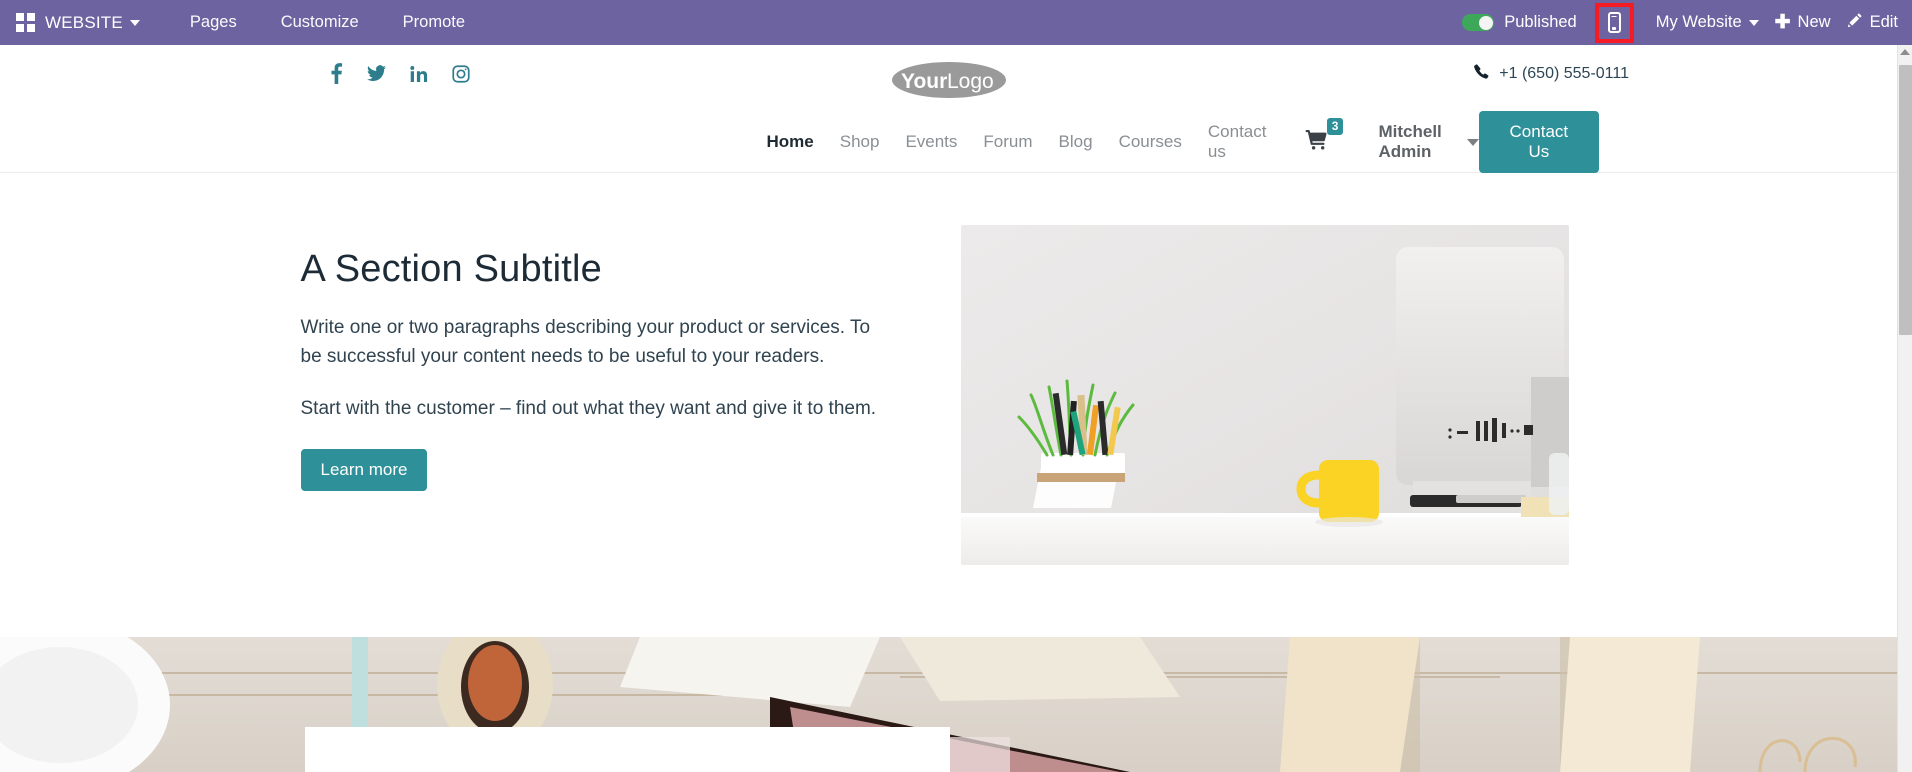  What do you see at coordinates (1855, 22) in the screenshot?
I see `pencil-icon` at bounding box center [1855, 22].